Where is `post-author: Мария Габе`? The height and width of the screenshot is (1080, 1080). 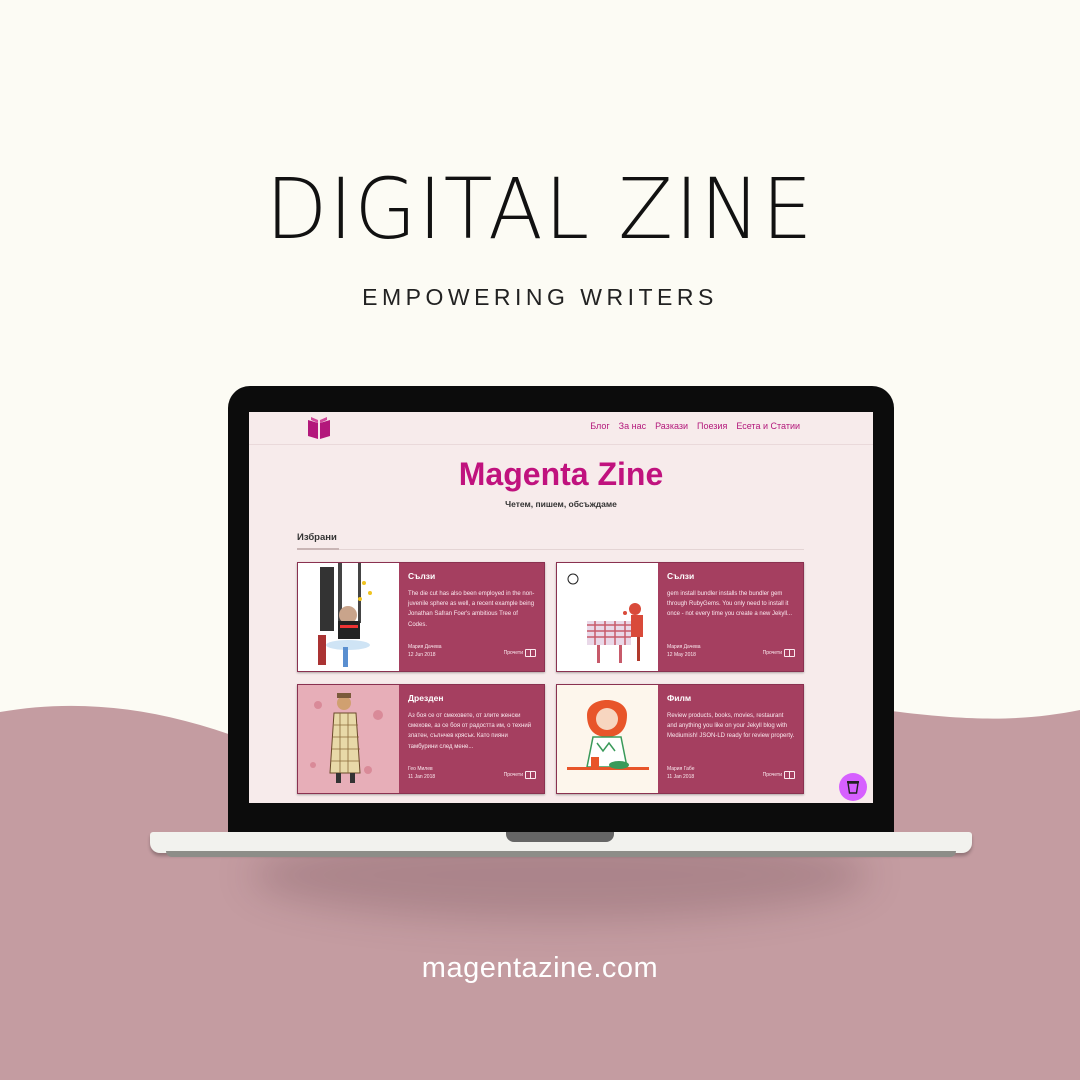 post-author: Мария Габе is located at coordinates (681, 769).